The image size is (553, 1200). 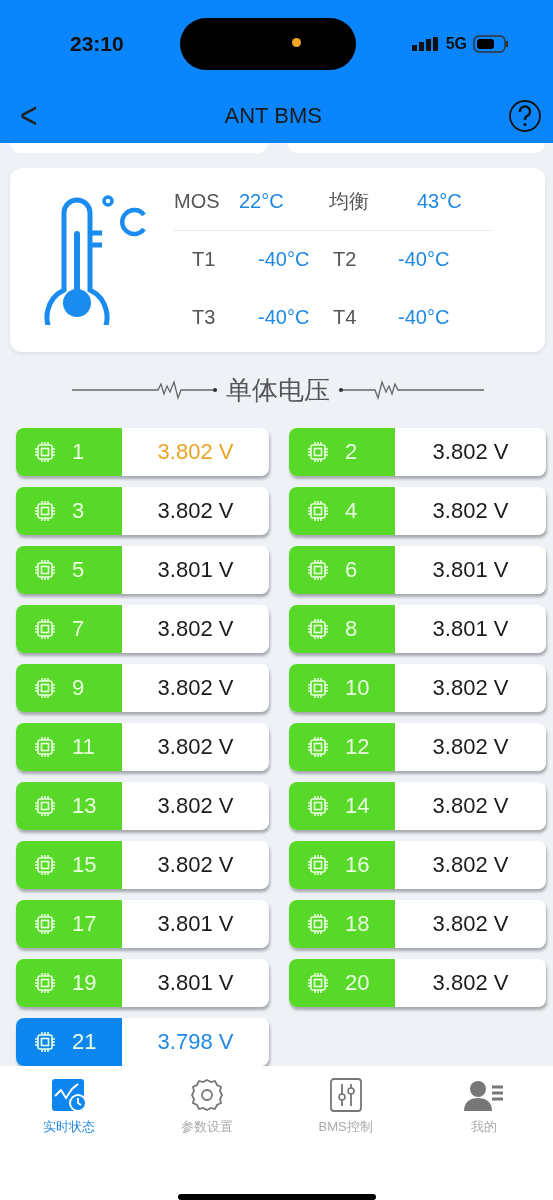 I want to click on cell-number: 6, so click(x=351, y=570).